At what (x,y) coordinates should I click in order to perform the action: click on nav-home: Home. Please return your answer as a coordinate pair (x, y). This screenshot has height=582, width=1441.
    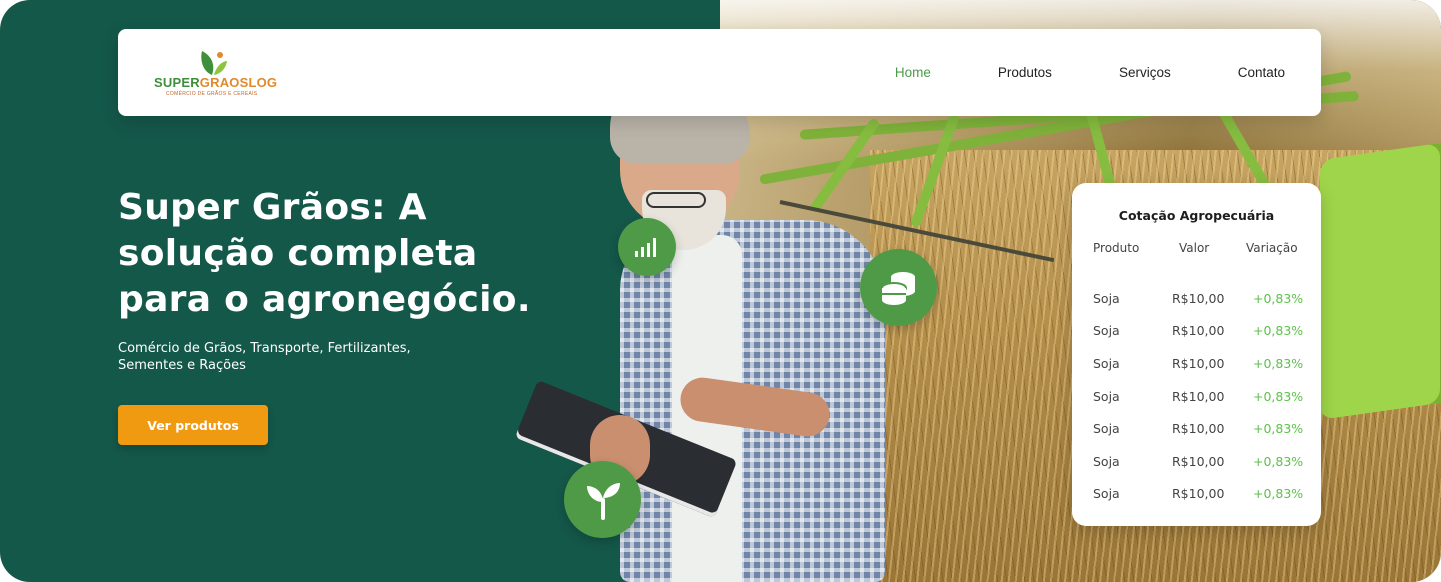
    Looking at the image, I should click on (913, 72).